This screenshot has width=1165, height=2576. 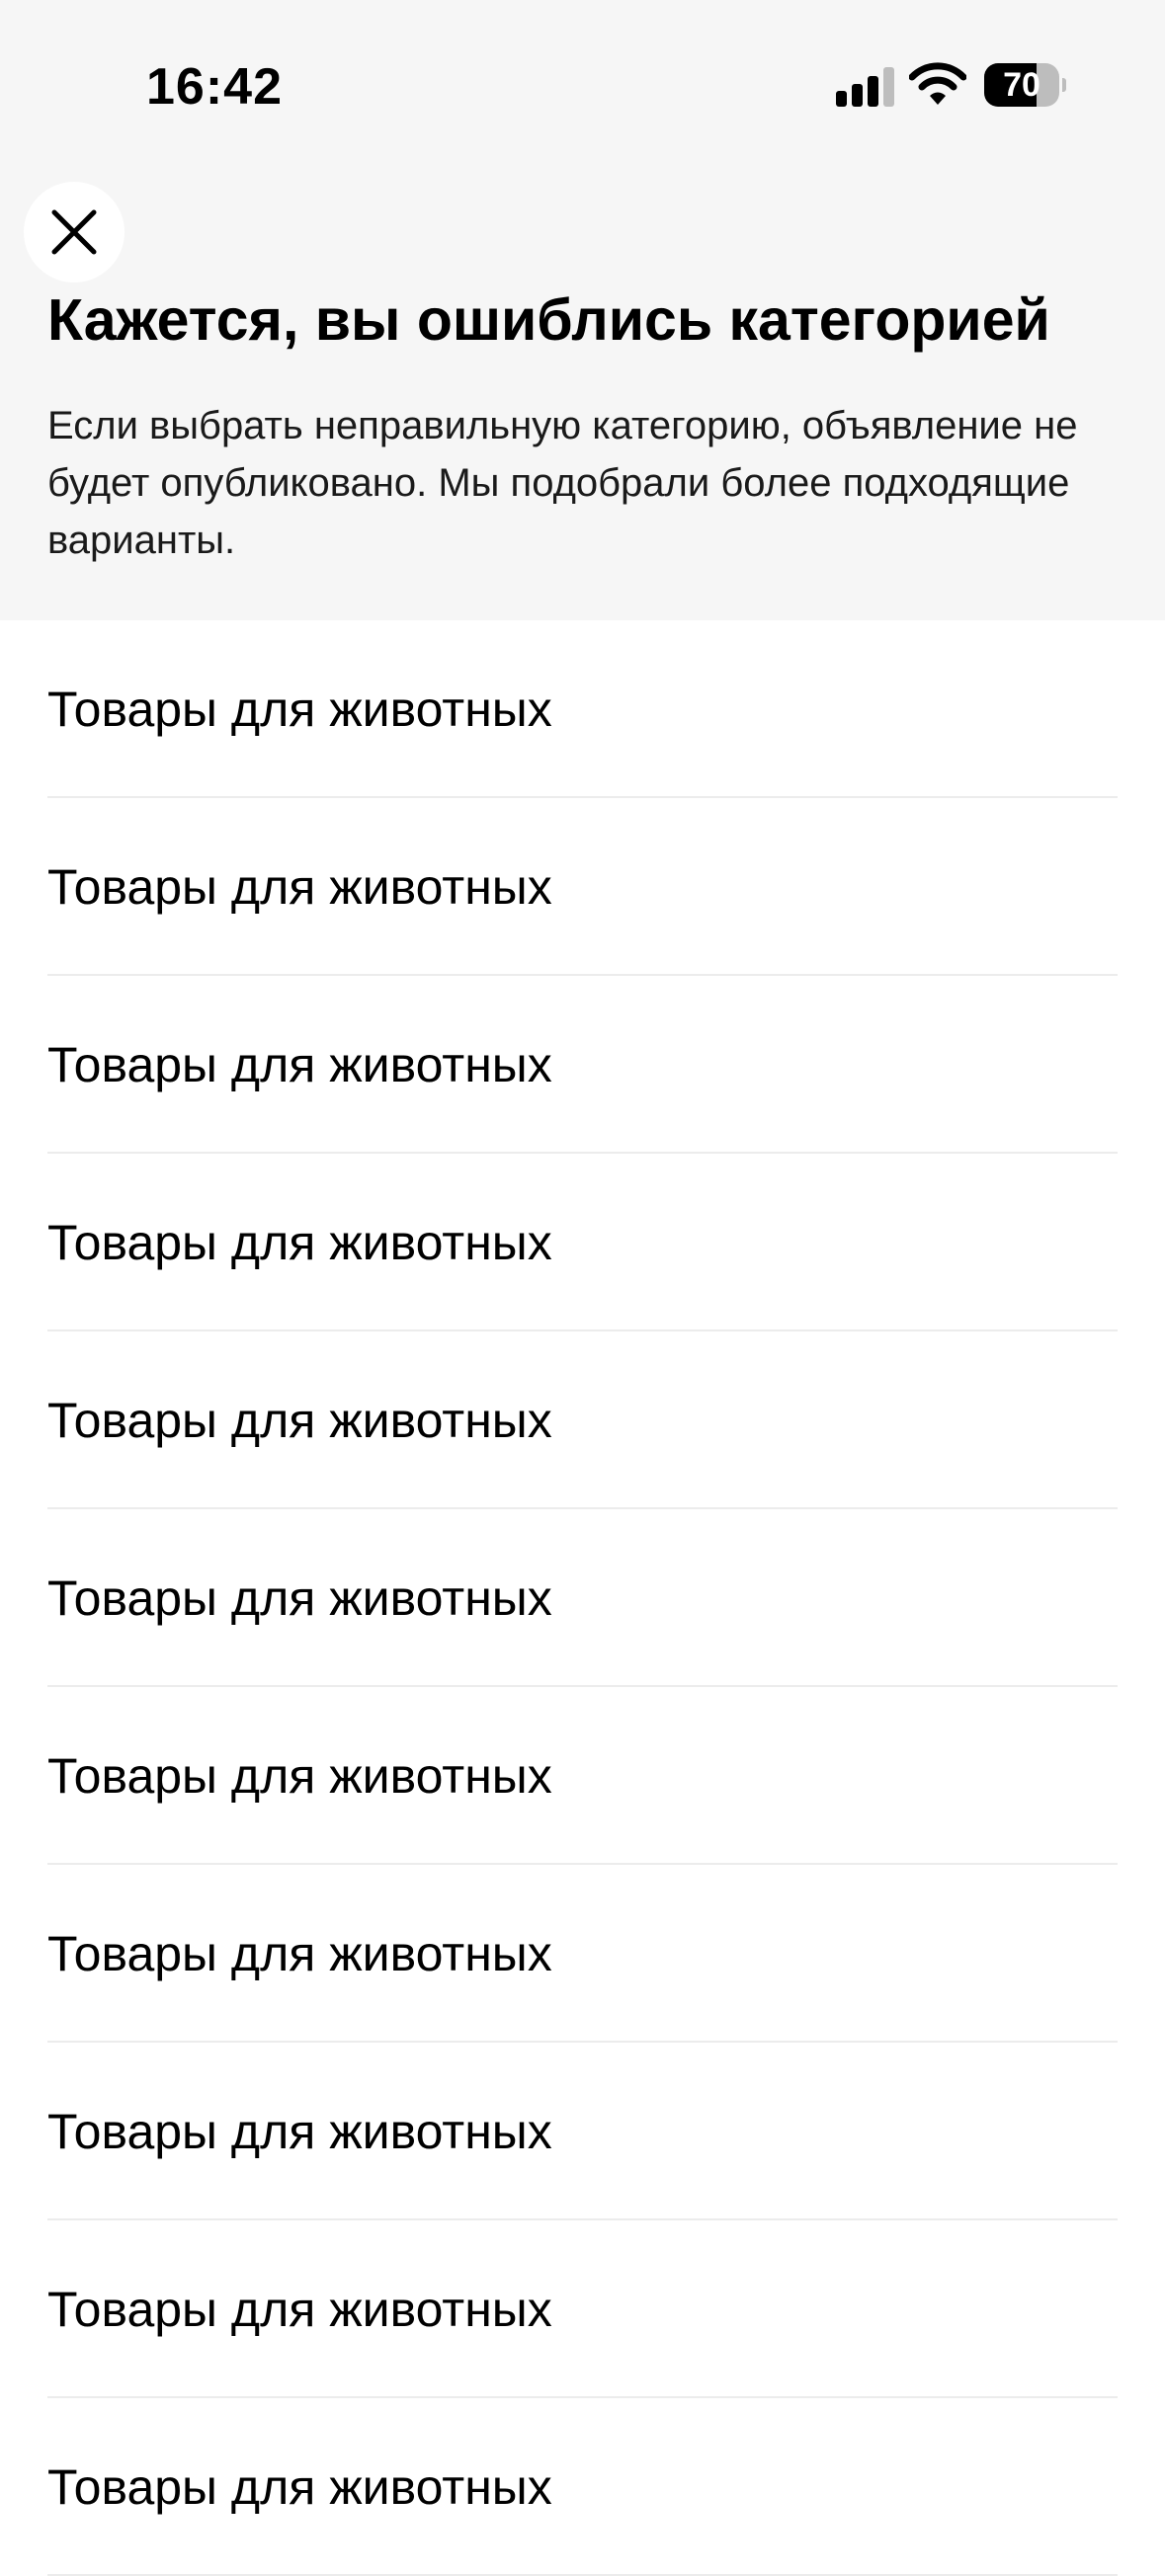 What do you see at coordinates (548, 320) in the screenshot?
I see `page-title: Кажется, вы ошиблись категорией` at bounding box center [548, 320].